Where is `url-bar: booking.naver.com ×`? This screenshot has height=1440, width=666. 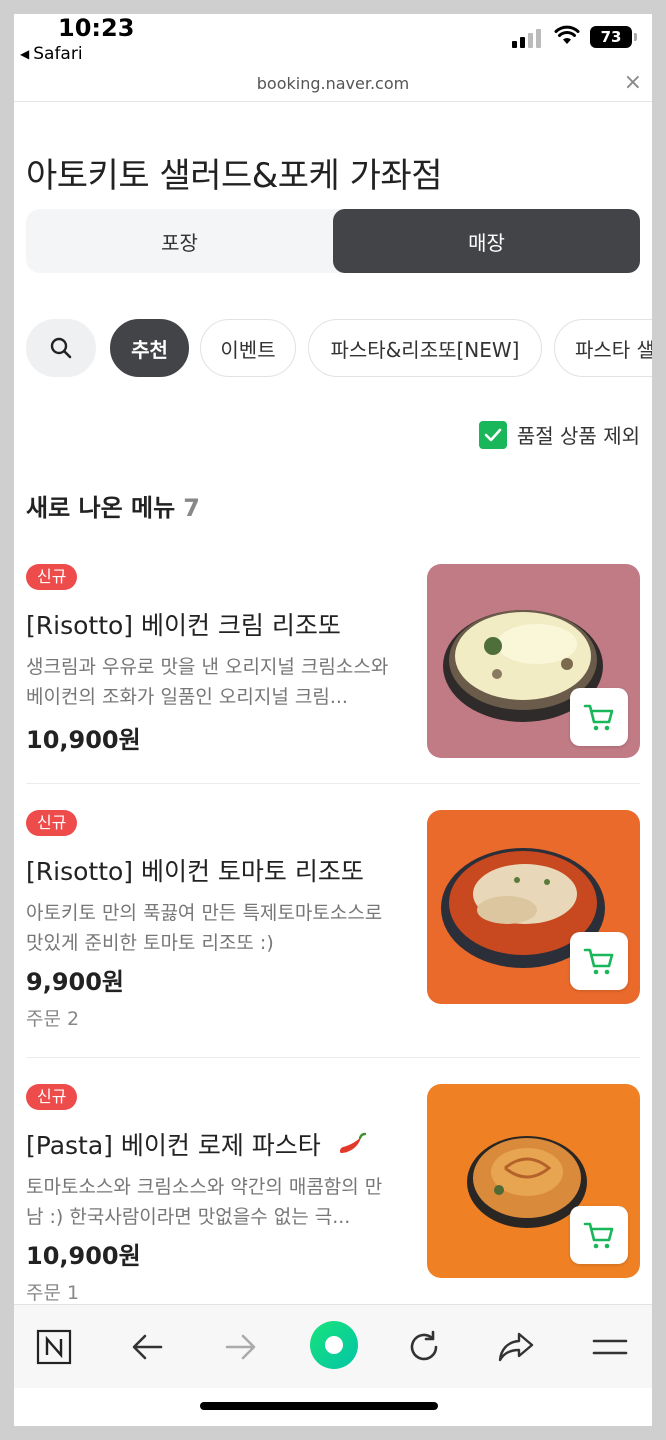
url-bar: booking.naver.com × is located at coordinates (333, 86).